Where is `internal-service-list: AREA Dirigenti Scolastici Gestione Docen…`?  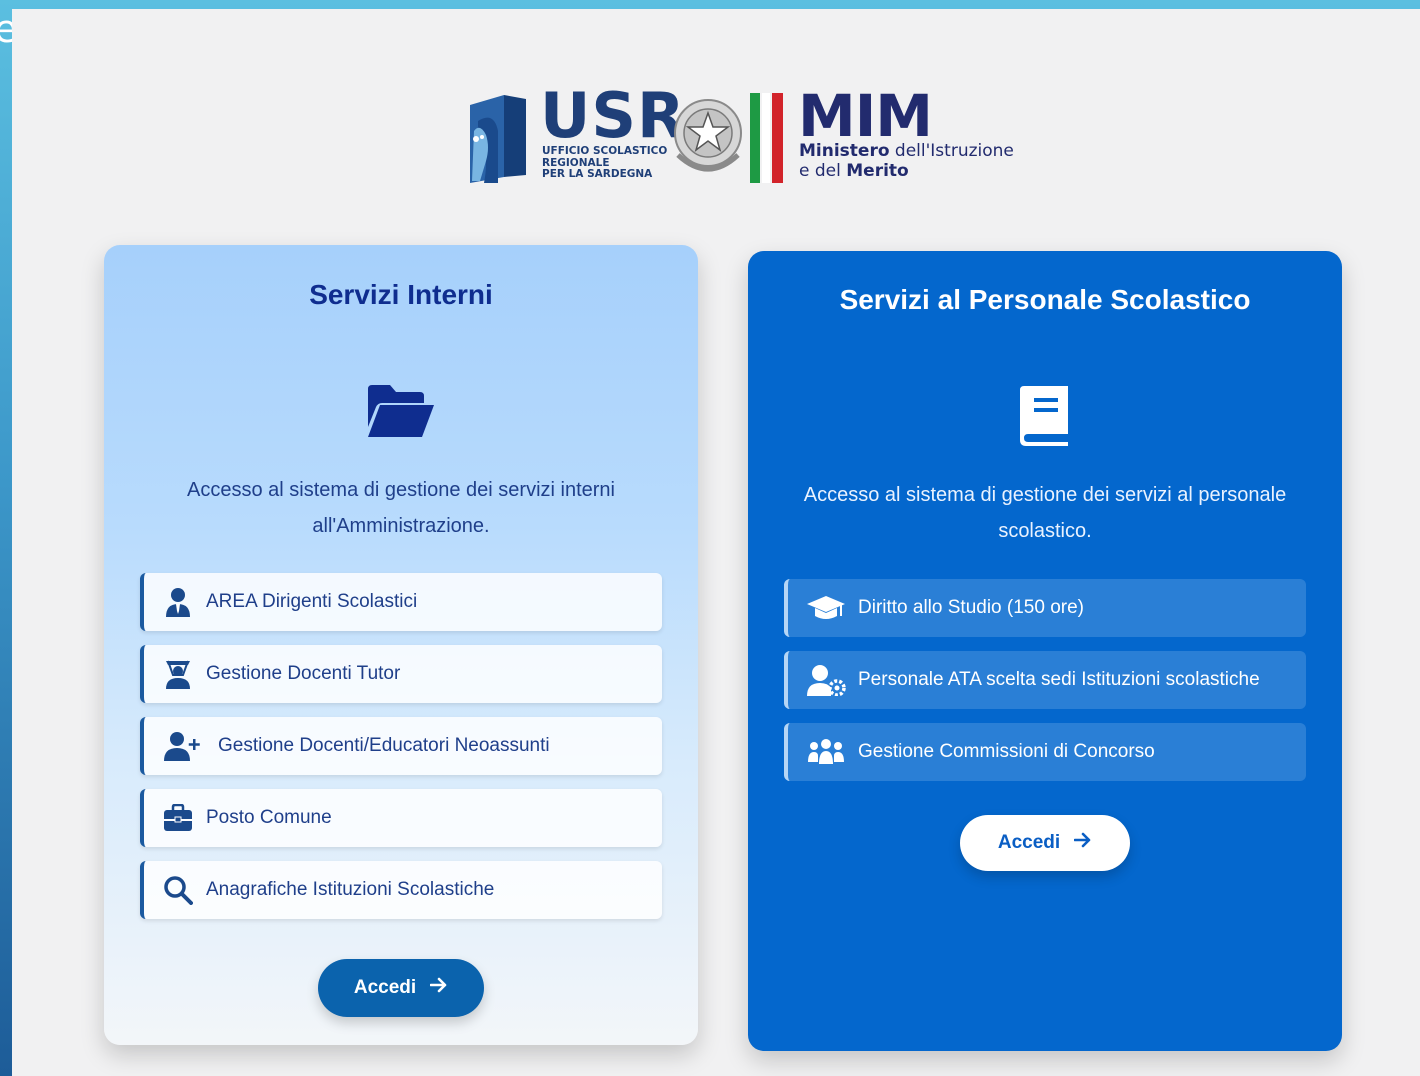
internal-service-list: AREA Dirigenti Scolastici Gestione Docen… is located at coordinates (401, 753).